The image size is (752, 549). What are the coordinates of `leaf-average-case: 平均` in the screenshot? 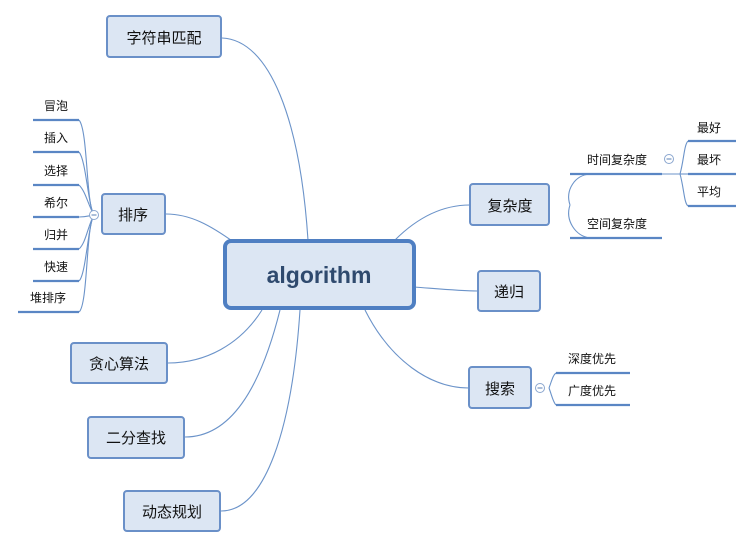 It's located at (709, 192).